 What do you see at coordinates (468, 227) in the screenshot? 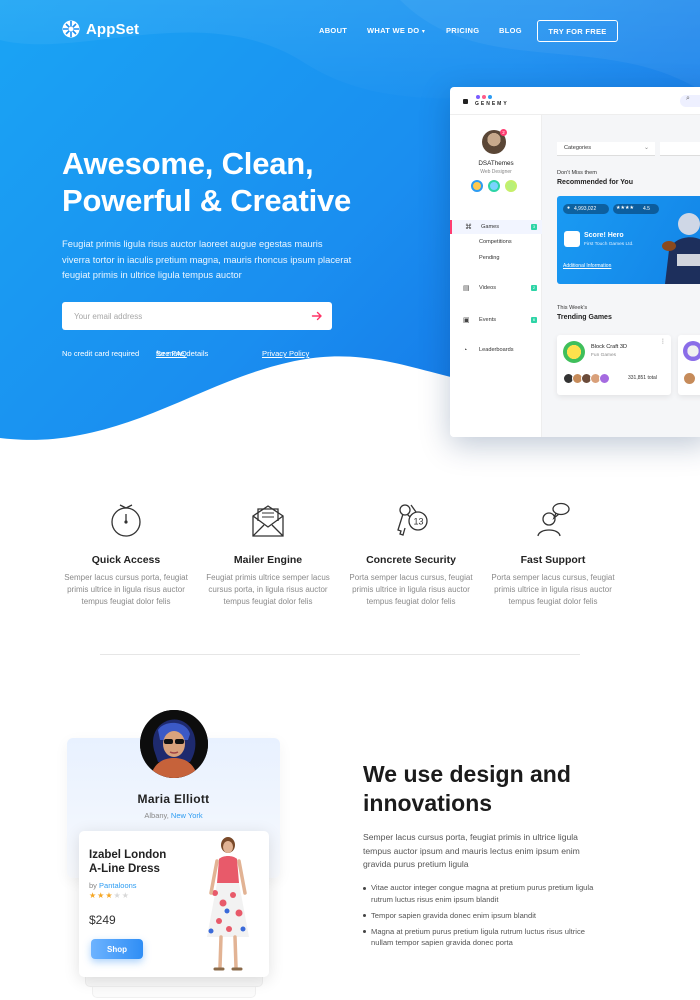
I see `gamepad-icon: ⌘` at bounding box center [468, 227].